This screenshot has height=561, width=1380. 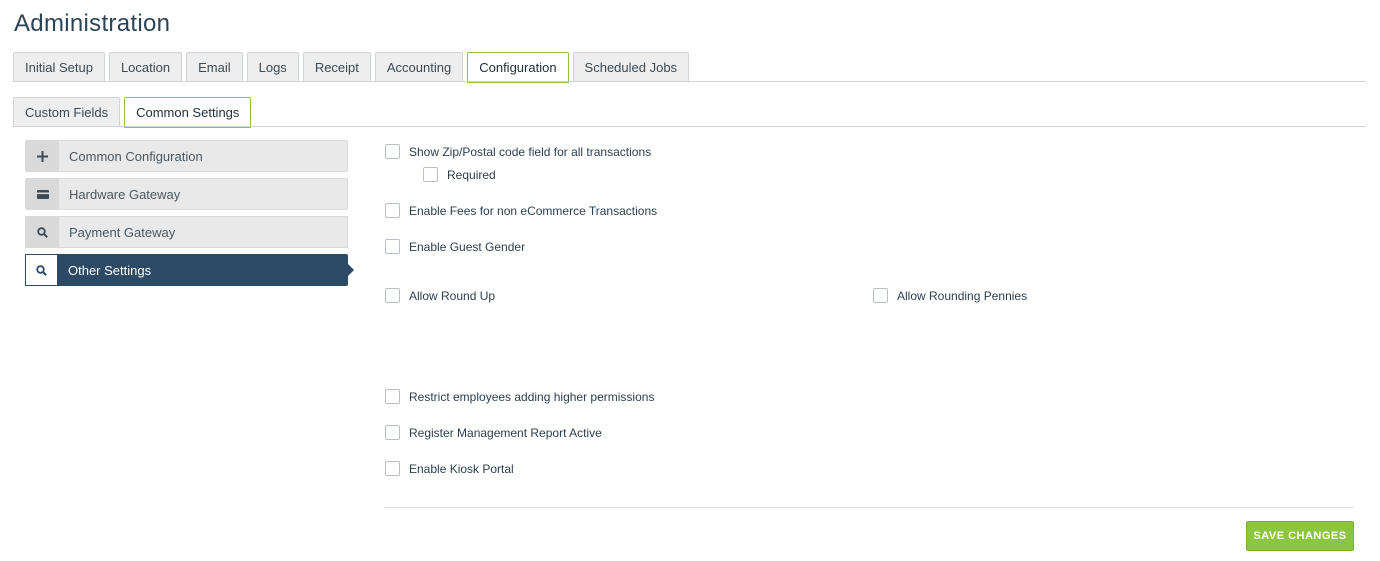 What do you see at coordinates (122, 232) in the screenshot?
I see `side-item-label: Payment Gateway` at bounding box center [122, 232].